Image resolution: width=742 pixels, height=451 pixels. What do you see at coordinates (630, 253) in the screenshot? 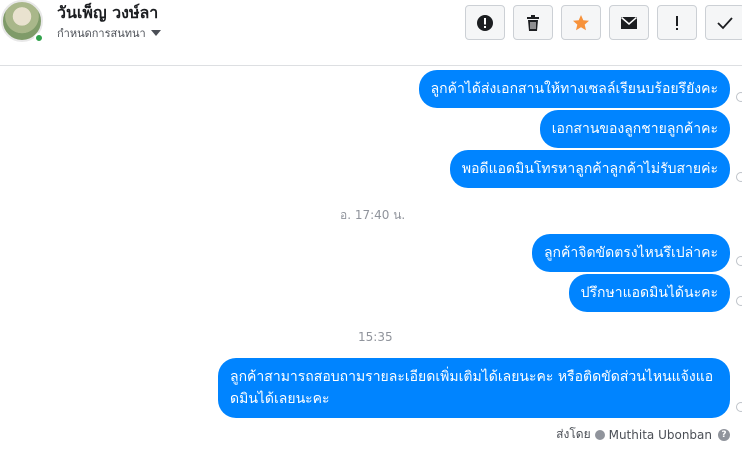
I see `message-bubble: ลูกค้าจิดขัดตรงไหนรึเปล่าคะ` at bounding box center [630, 253].